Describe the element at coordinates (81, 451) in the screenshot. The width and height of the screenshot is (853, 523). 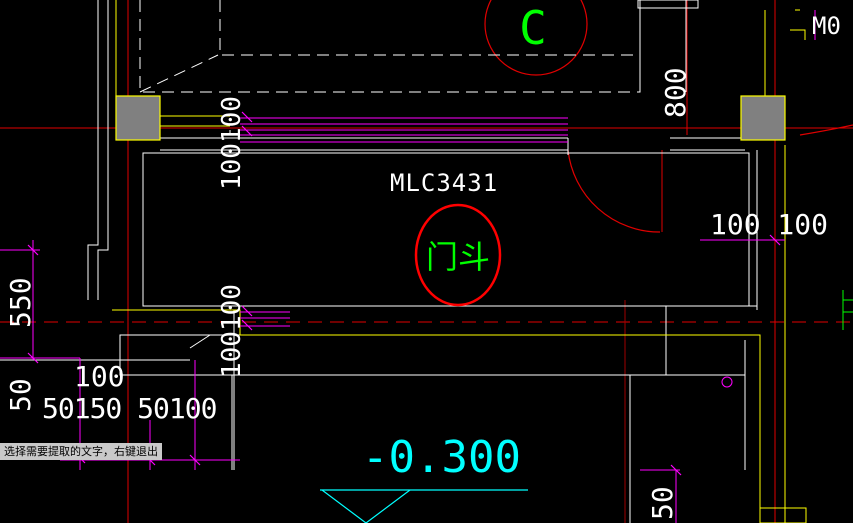
I see `command-prompt: 选择需要提取的文字，右键退出` at that location.